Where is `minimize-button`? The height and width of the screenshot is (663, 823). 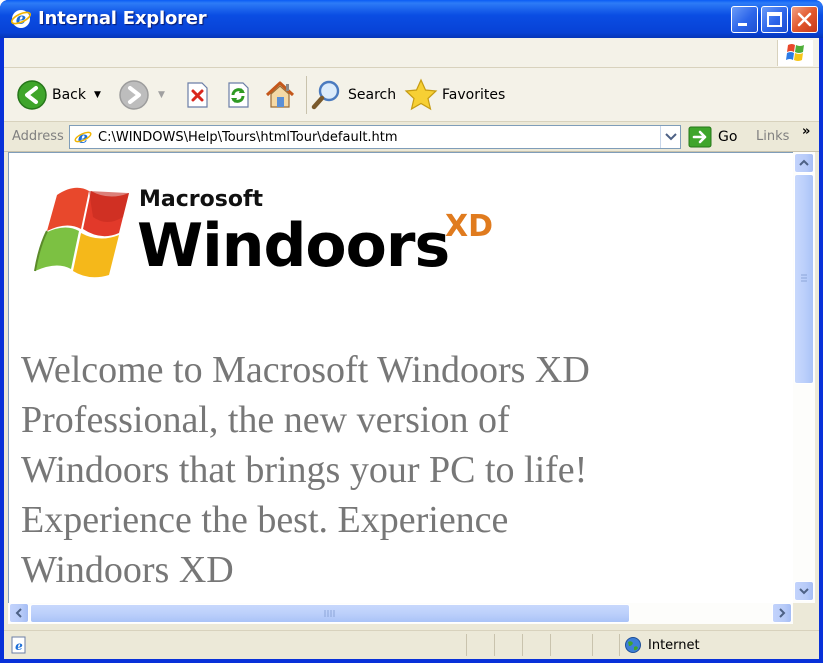 minimize-button is located at coordinates (744, 19).